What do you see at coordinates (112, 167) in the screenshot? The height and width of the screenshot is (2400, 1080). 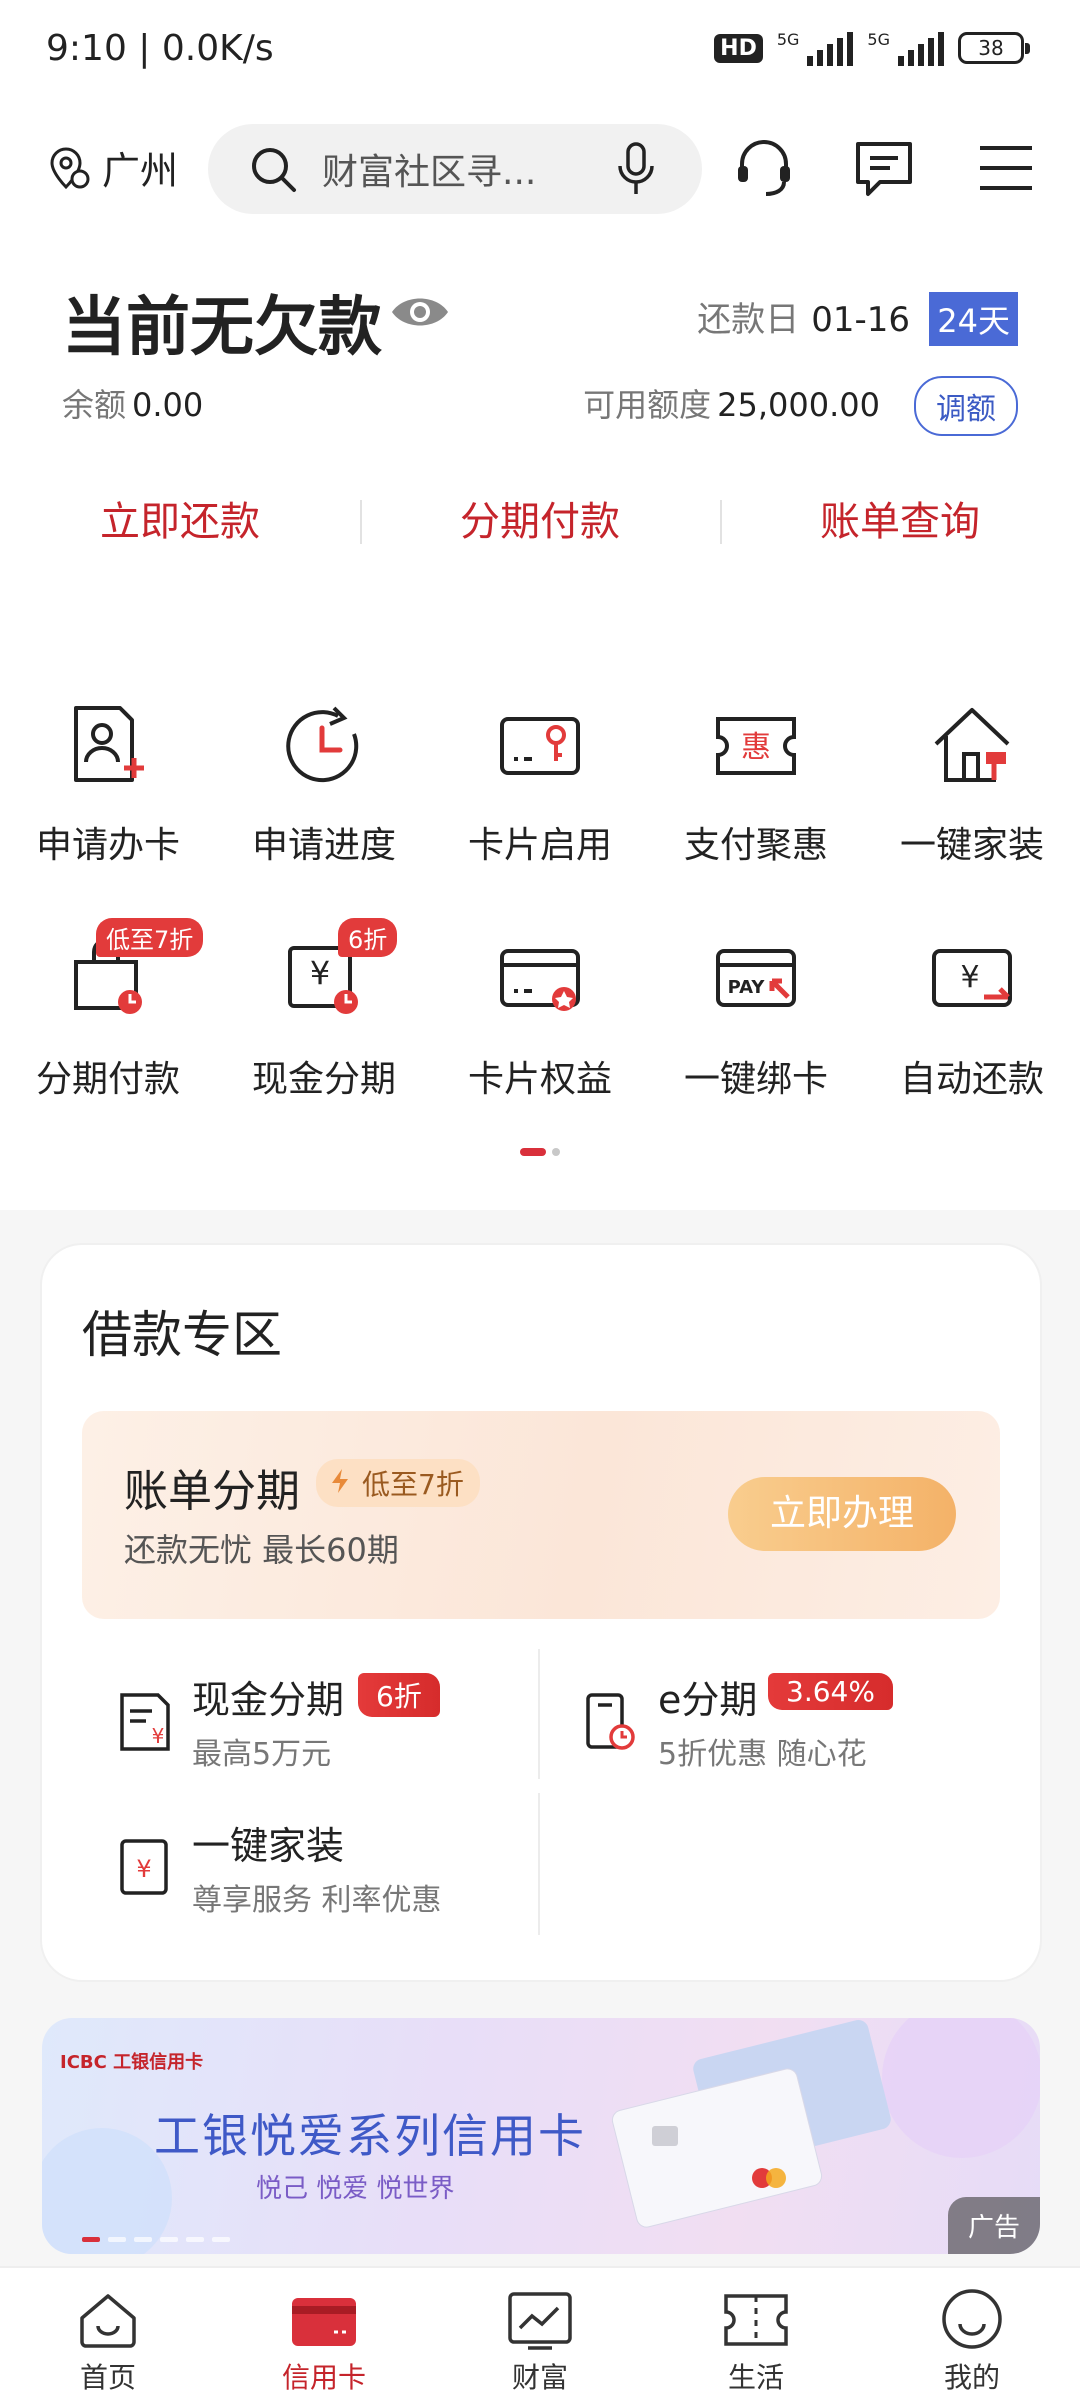 I see `location-selector: 广州` at bounding box center [112, 167].